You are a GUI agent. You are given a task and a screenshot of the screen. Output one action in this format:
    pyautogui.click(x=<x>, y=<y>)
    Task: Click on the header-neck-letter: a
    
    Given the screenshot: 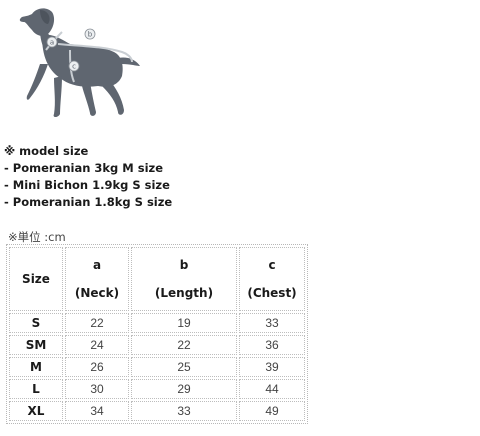 What is the action you would take?
    pyautogui.click(x=97, y=265)
    